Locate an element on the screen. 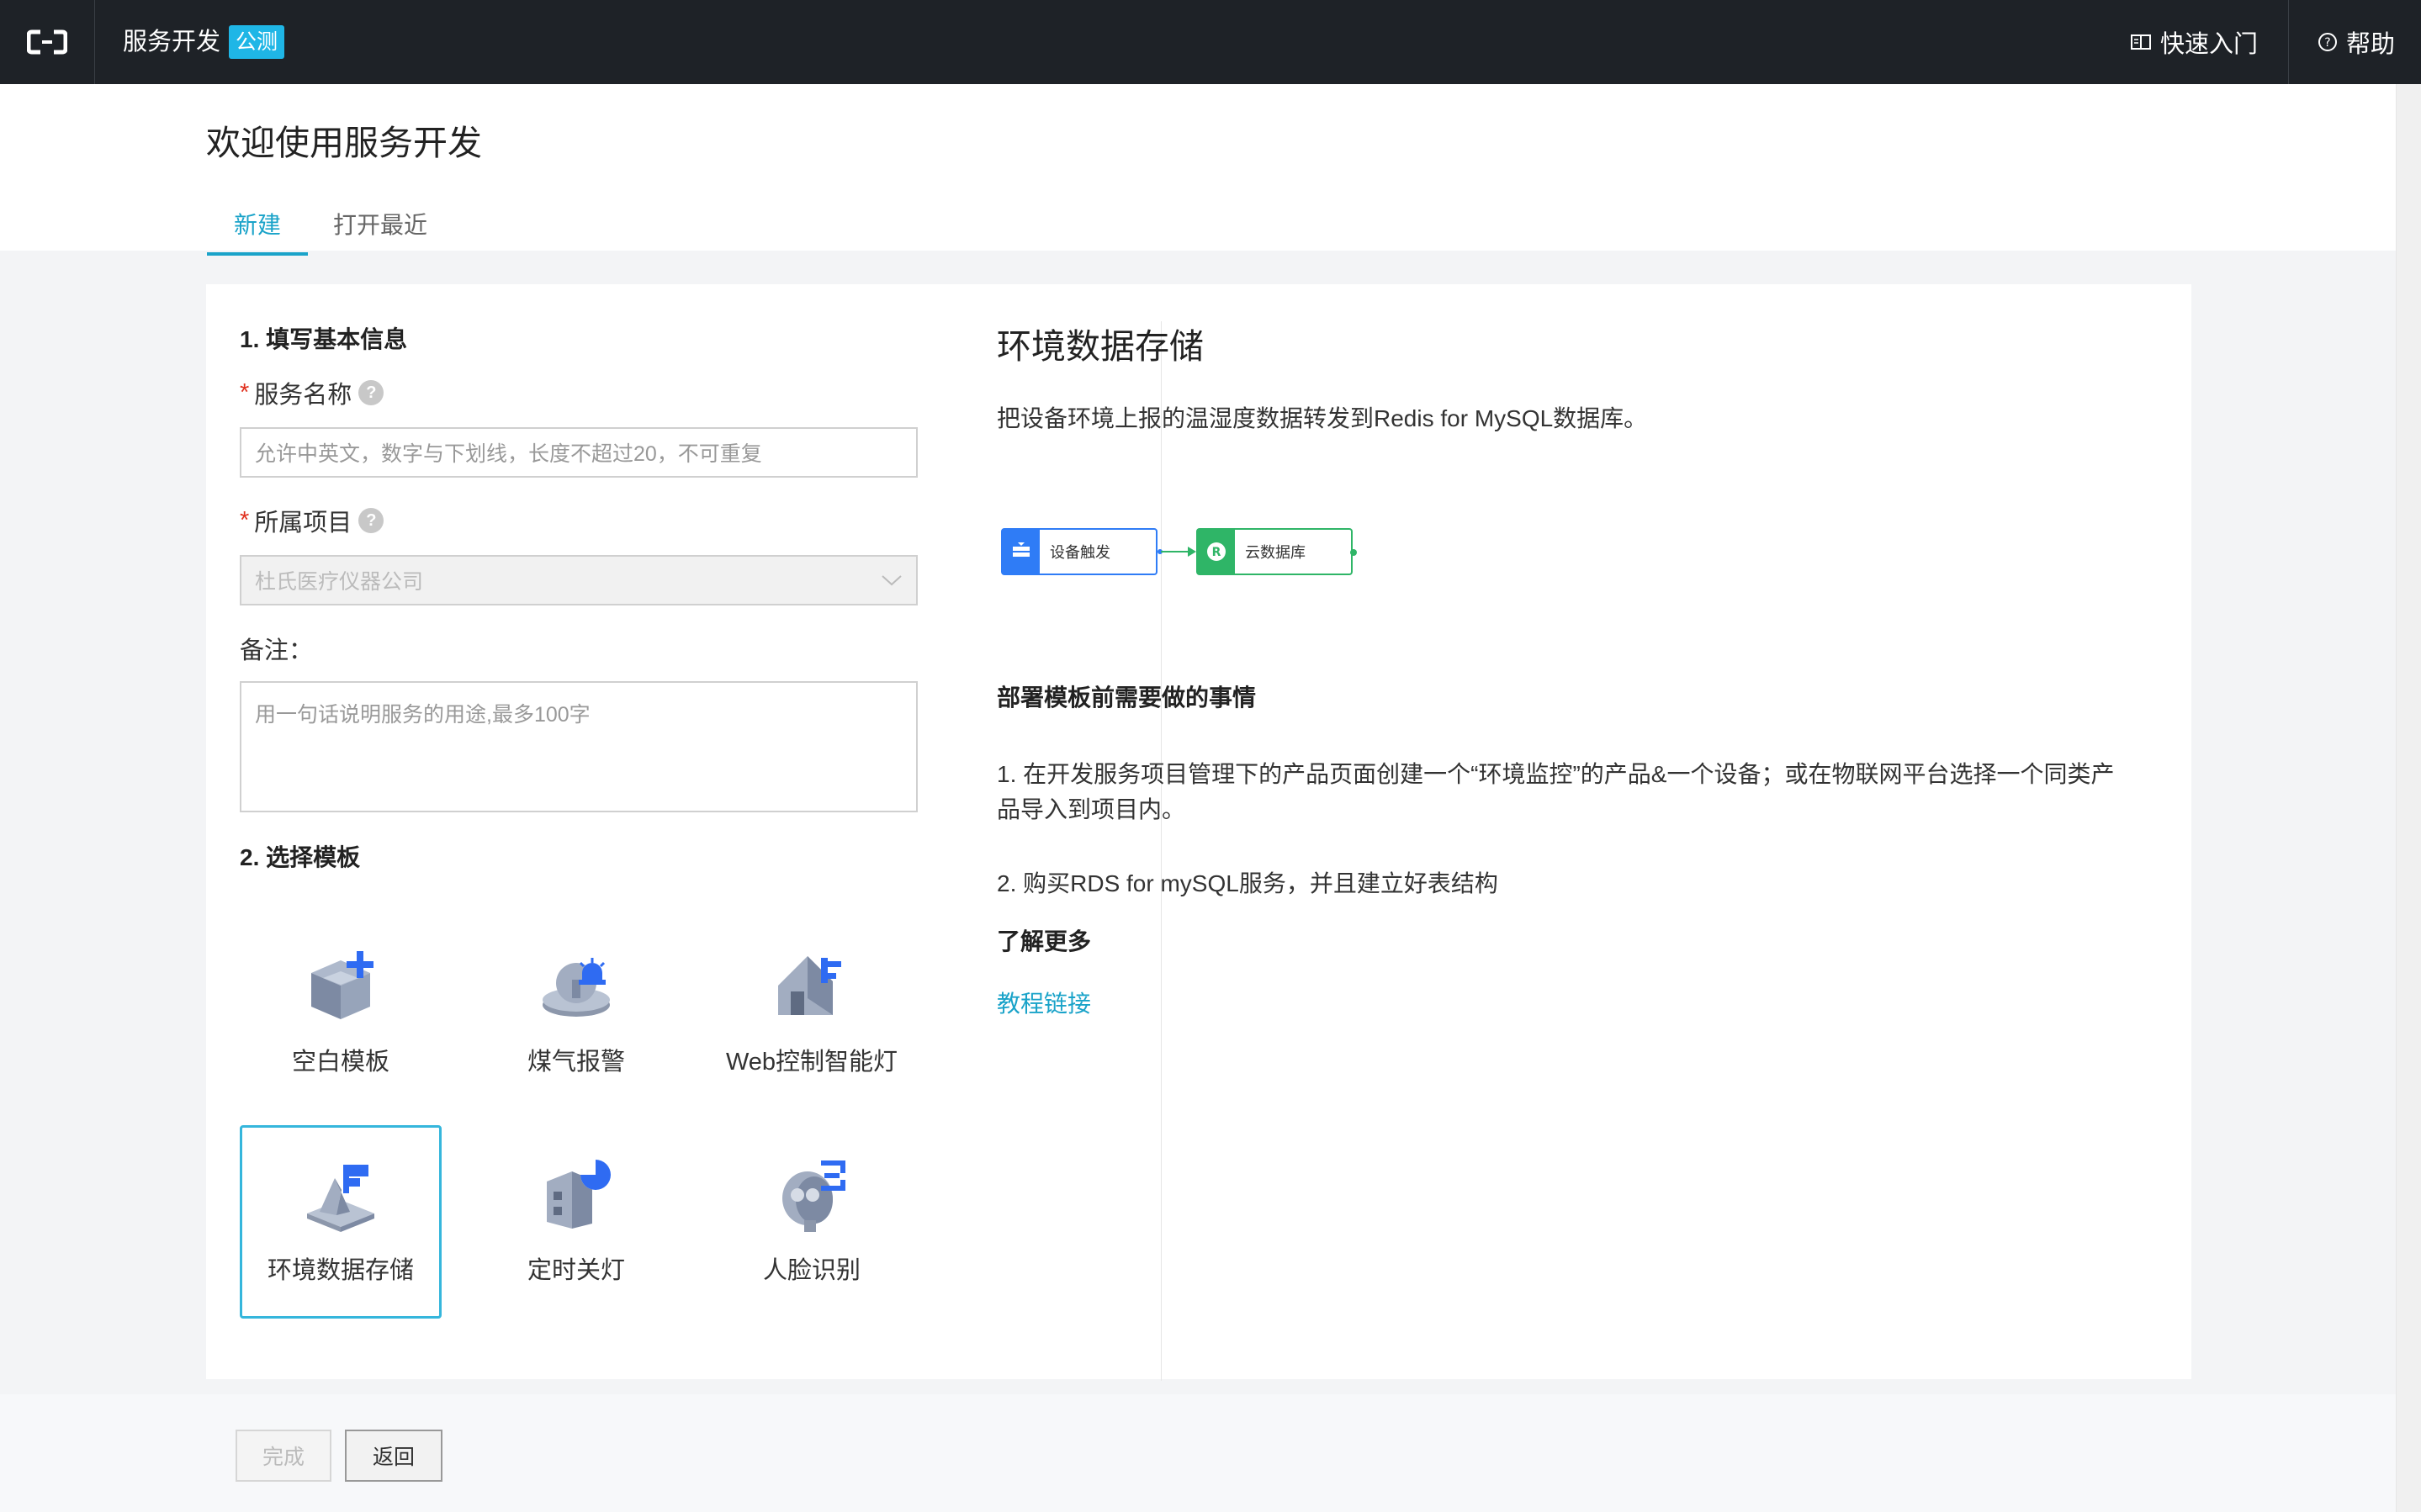 This screenshot has height=1512, width=2421. select-template-heading: 2. 选择模板 is located at coordinates (301, 857).